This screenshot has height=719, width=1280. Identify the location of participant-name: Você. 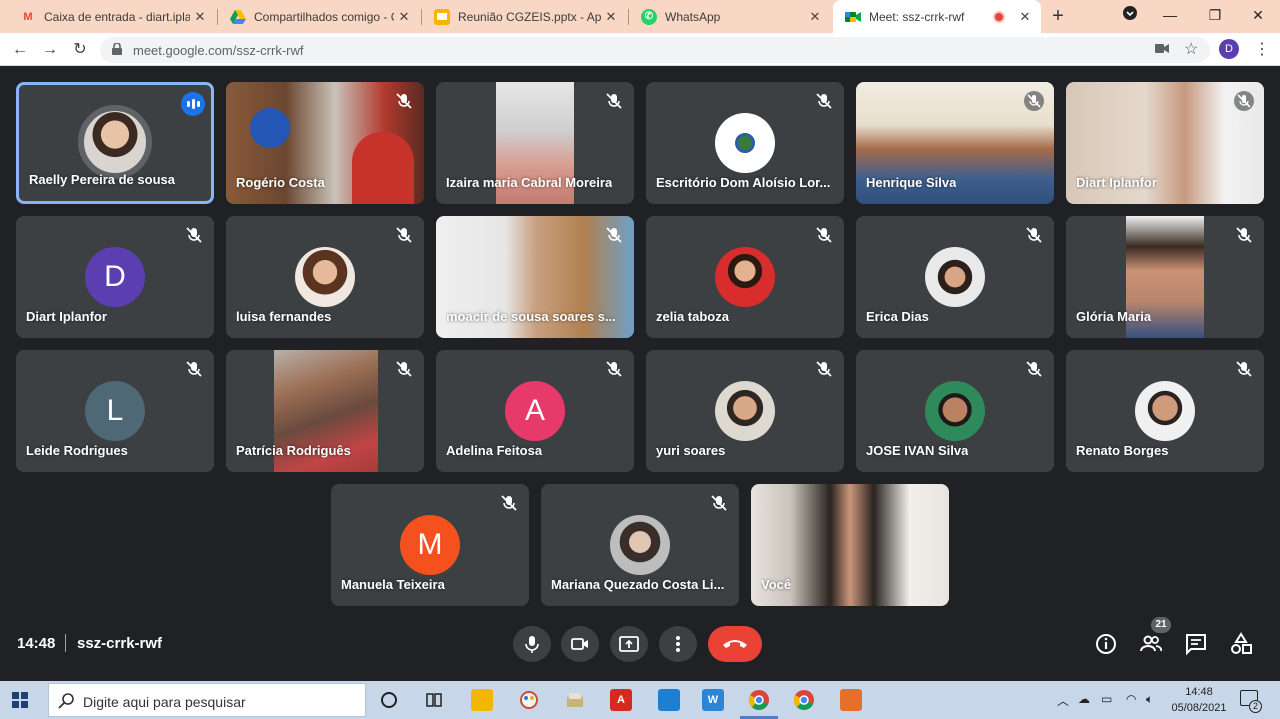
(776, 584).